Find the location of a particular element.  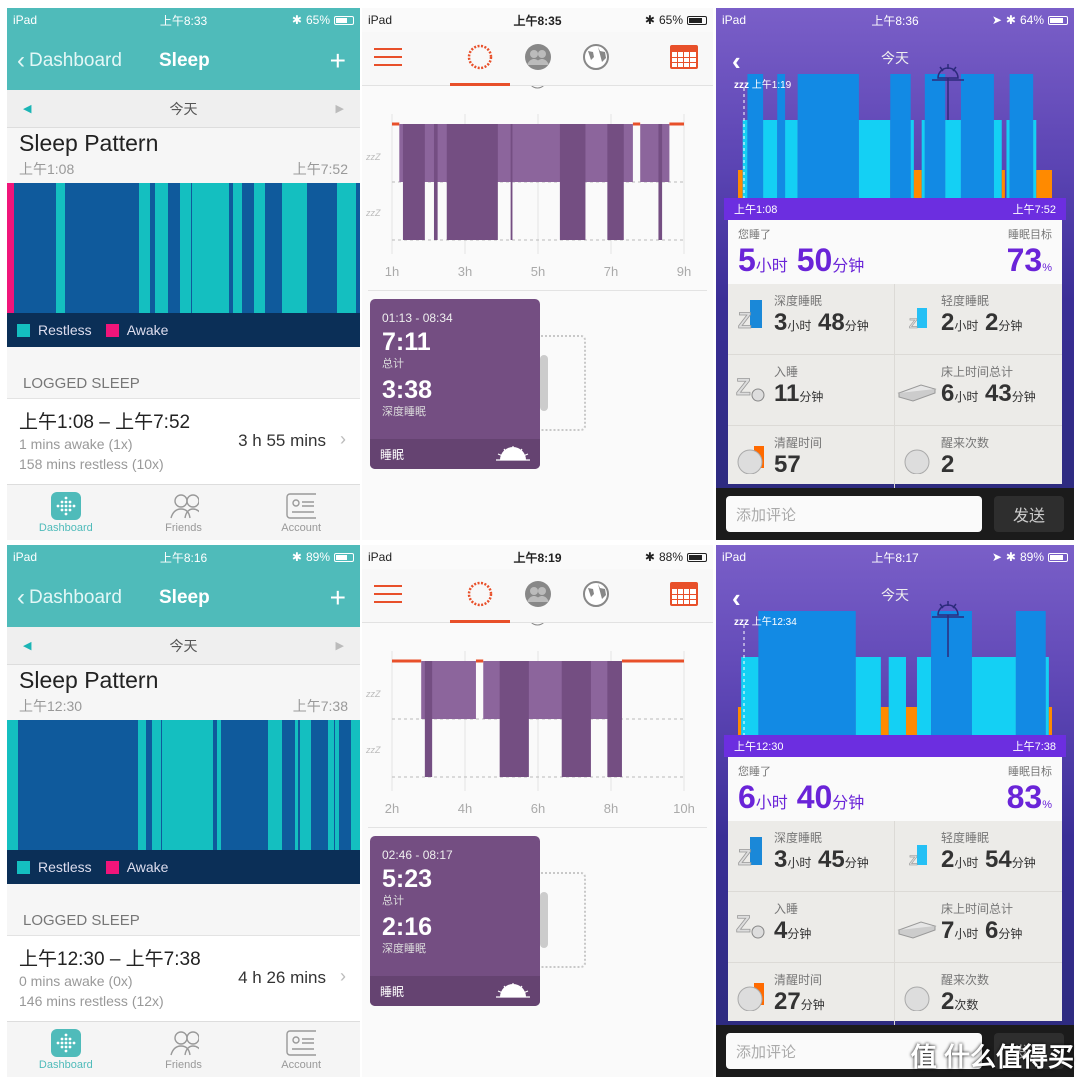

pattern-segment-restless is located at coordinates (219, 785).